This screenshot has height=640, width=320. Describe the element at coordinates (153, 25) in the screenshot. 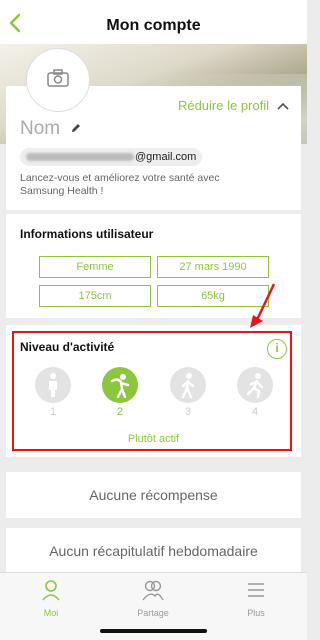

I see `page-title: Mon compte` at that location.